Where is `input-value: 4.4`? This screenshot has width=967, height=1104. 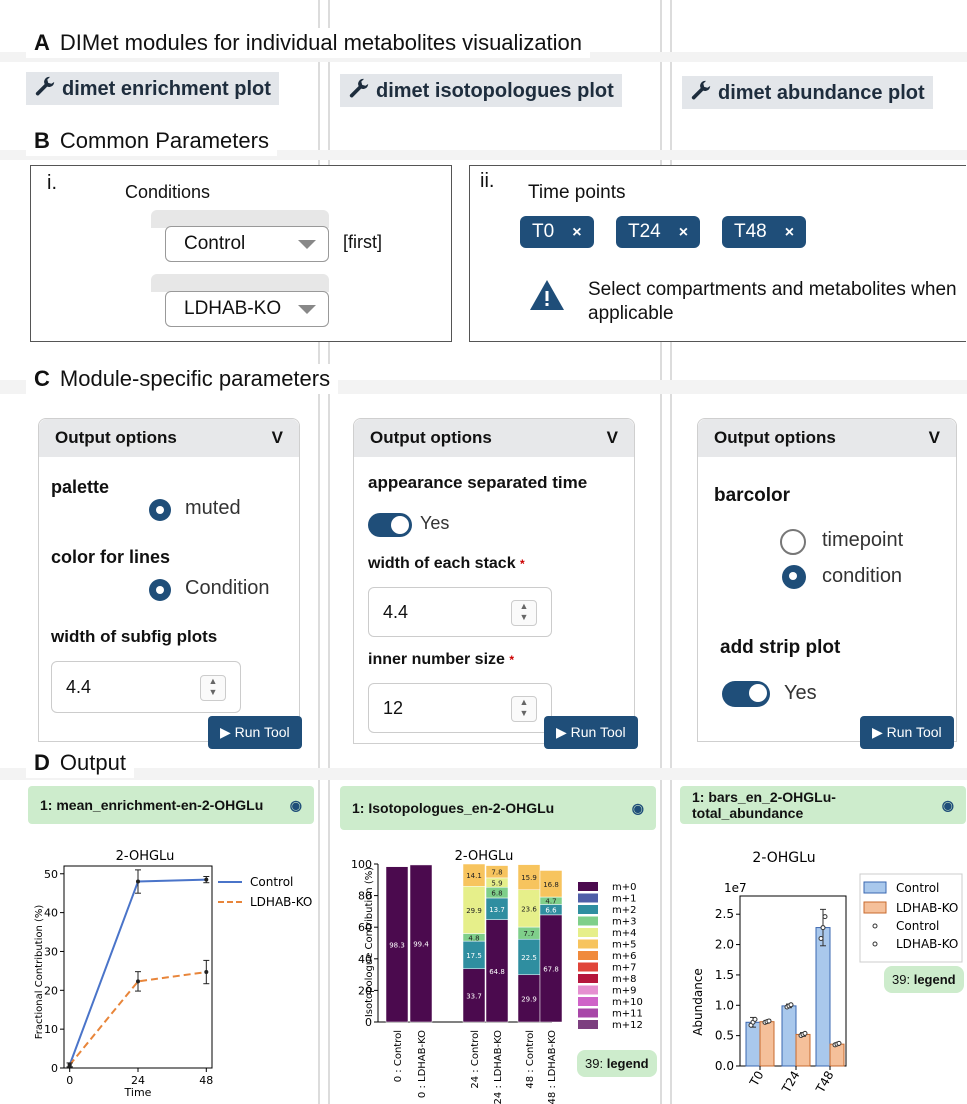 input-value: 4.4 is located at coordinates (396, 611).